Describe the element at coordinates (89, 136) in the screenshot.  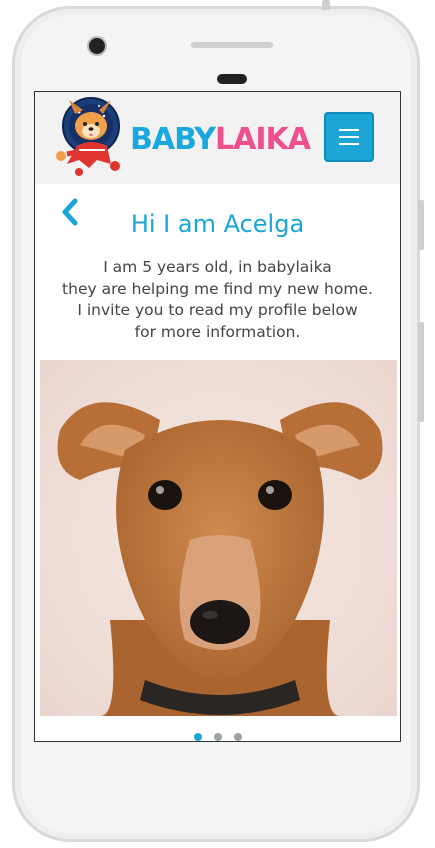
I see `dog-astronaut-logo-icon` at that location.